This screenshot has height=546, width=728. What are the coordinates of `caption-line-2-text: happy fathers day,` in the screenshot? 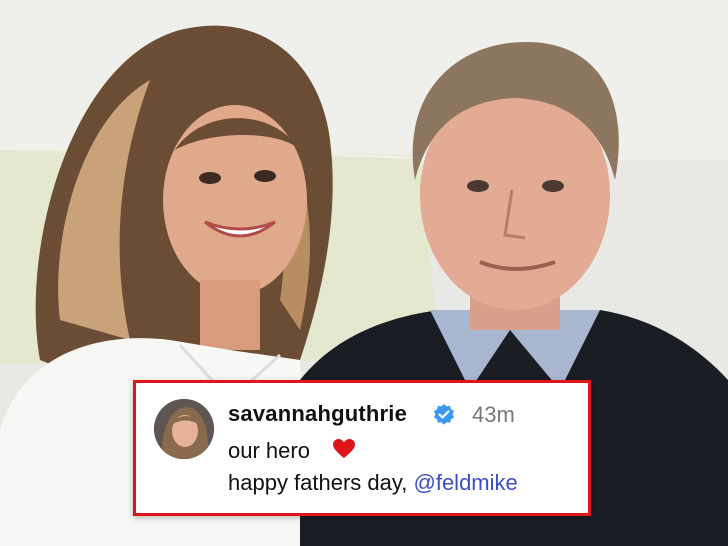 It's located at (321, 482).